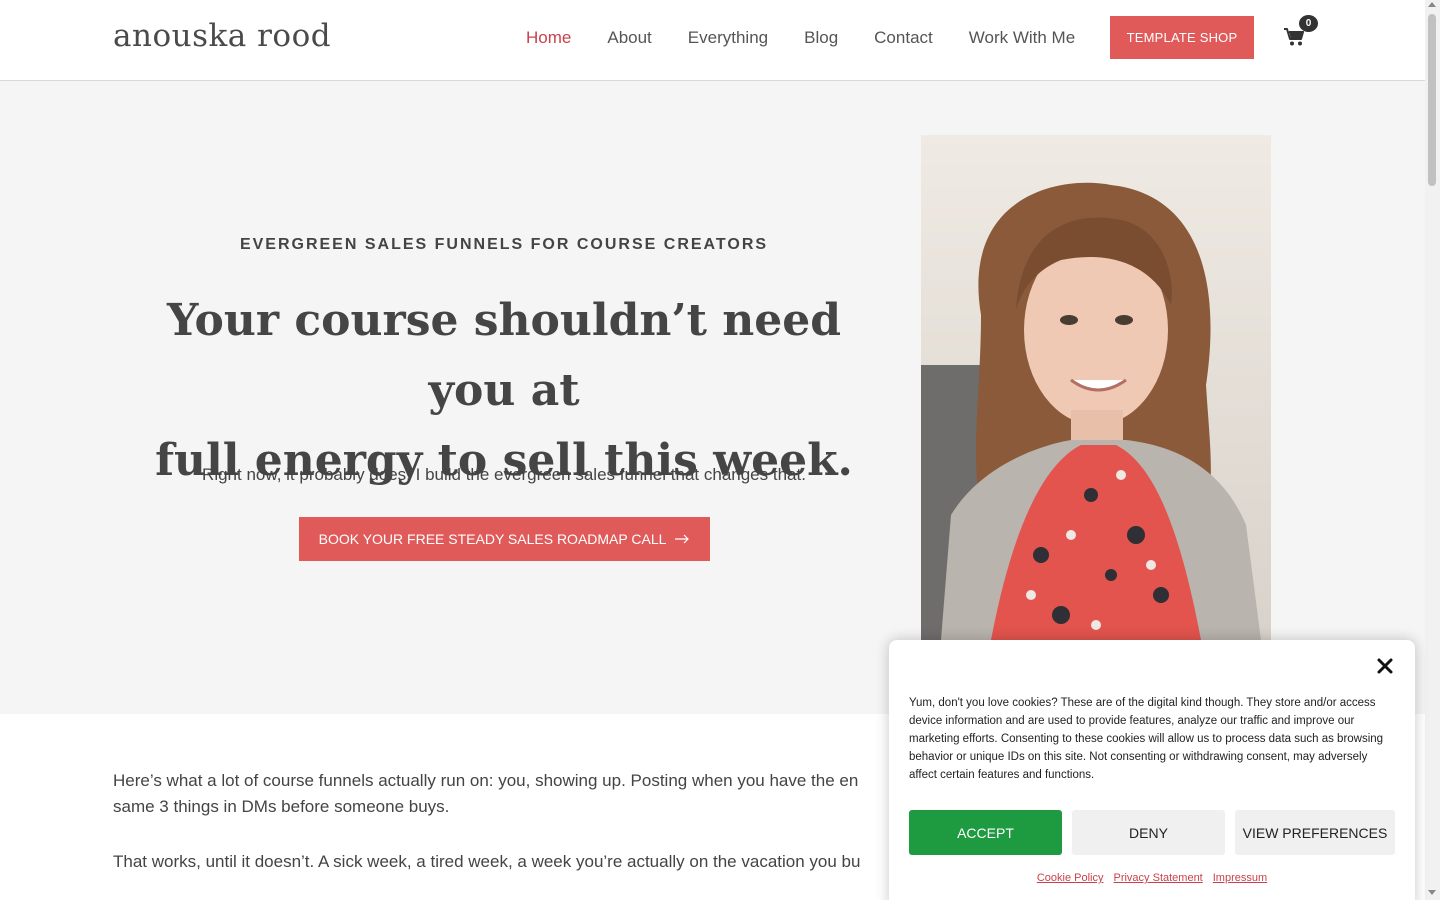  I want to click on nav-item-everything: Everything, so click(728, 38).